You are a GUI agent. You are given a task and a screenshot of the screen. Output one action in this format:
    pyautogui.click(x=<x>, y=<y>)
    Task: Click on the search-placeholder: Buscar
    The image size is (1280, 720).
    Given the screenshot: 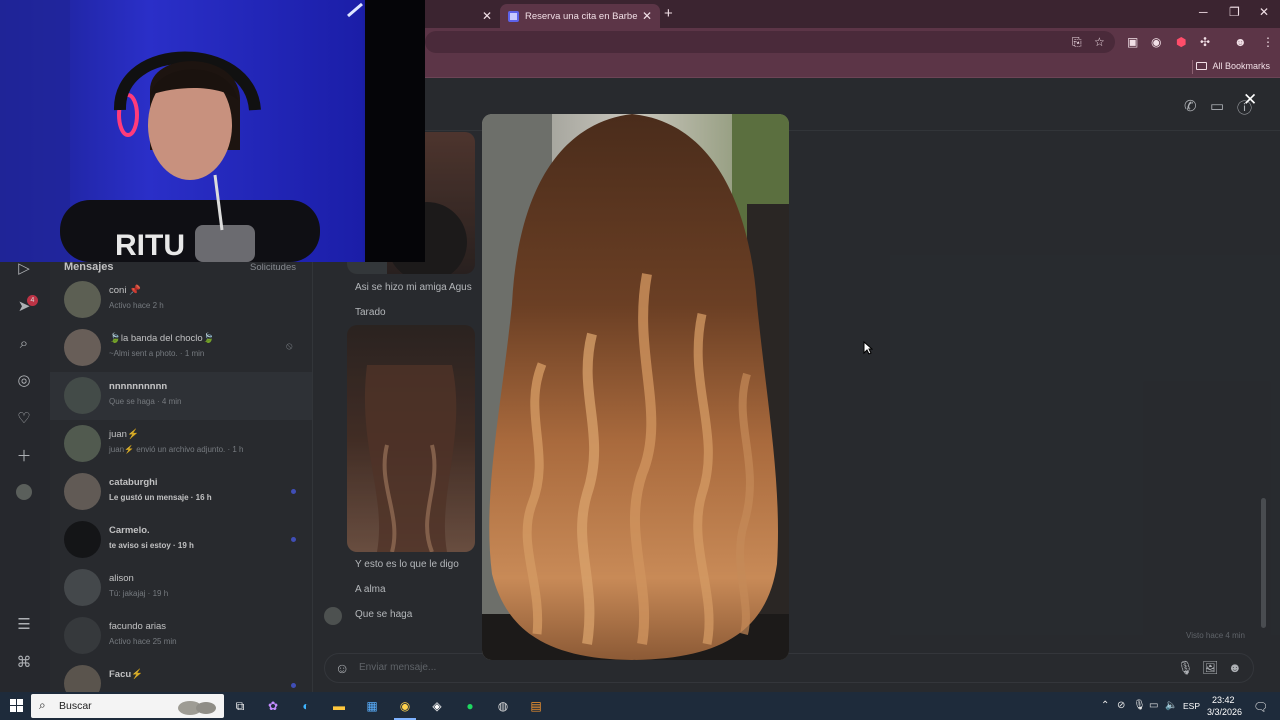 What is the action you would take?
    pyautogui.click(x=75, y=706)
    